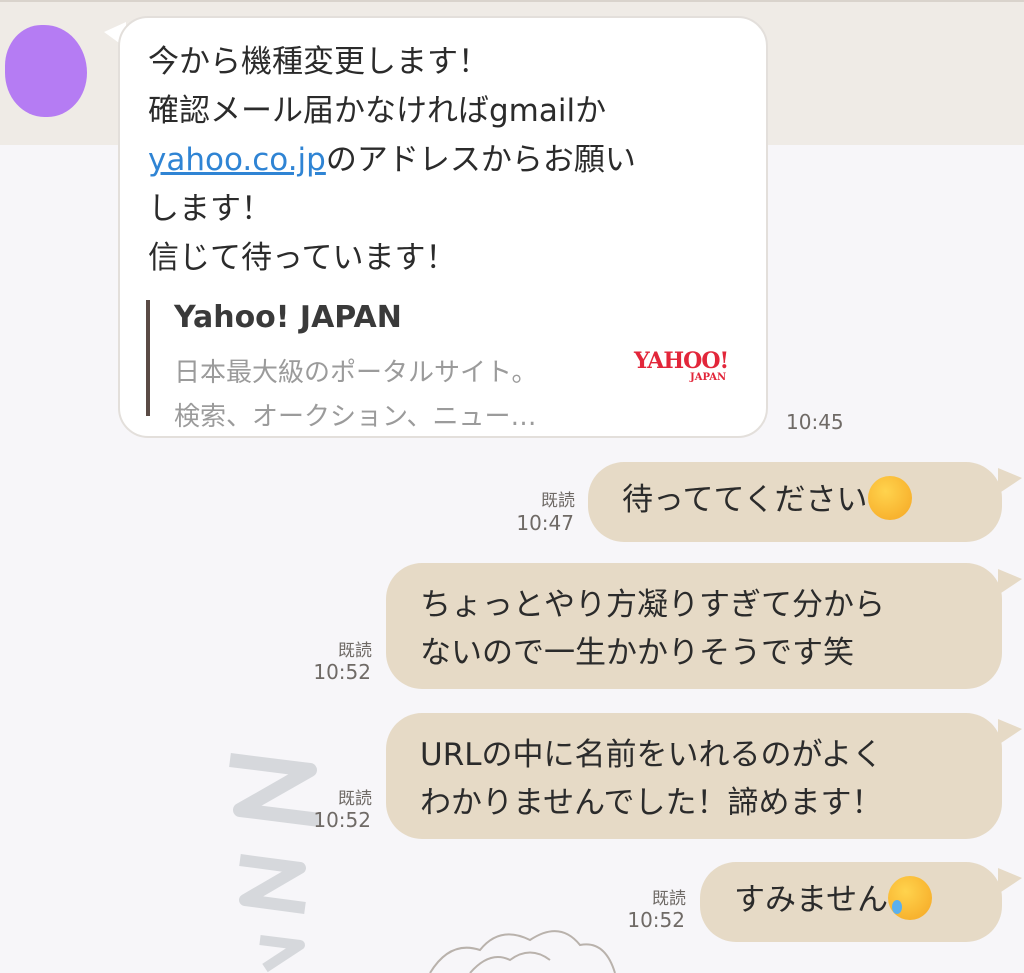 This screenshot has height=973, width=1024. What do you see at coordinates (889, 497) in the screenshot?
I see `relieved-face-emoji-icon` at bounding box center [889, 497].